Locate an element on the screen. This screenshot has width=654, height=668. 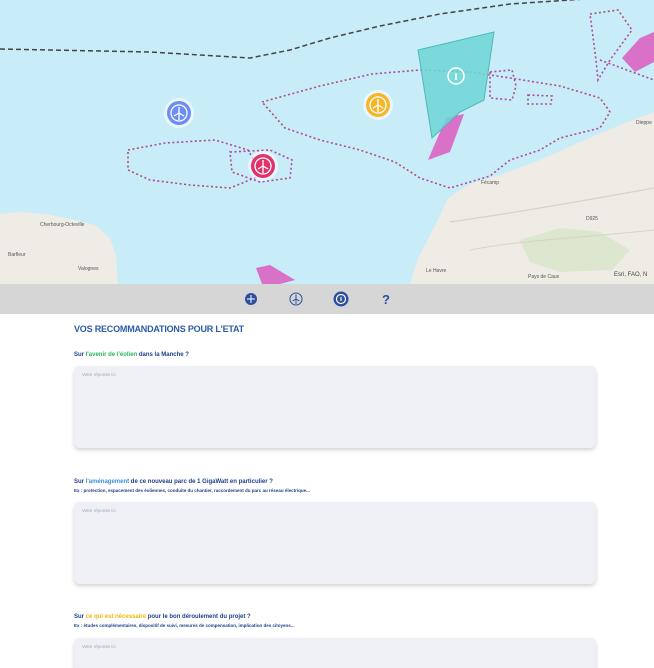
layers-icon is located at coordinates (251, 299).